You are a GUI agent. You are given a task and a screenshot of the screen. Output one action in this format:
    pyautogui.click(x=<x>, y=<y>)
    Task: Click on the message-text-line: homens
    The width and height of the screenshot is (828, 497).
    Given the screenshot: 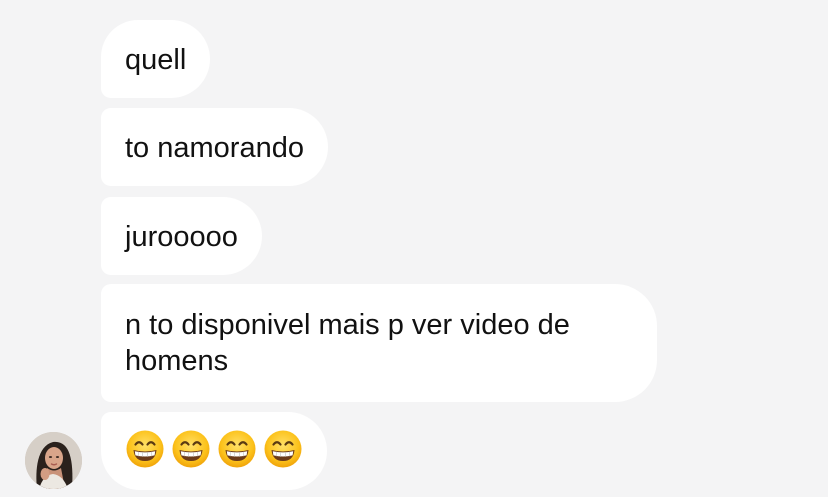 What is the action you would take?
    pyautogui.click(x=177, y=361)
    